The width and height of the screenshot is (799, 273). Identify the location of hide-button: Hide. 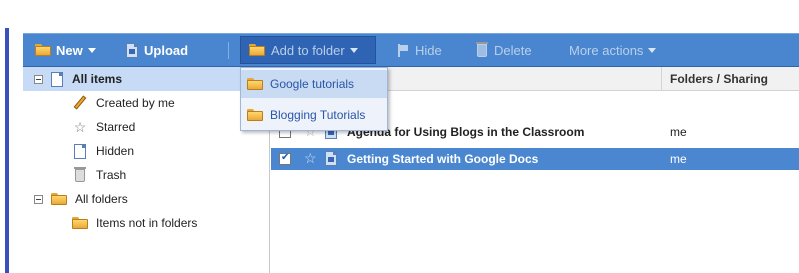
(419, 50).